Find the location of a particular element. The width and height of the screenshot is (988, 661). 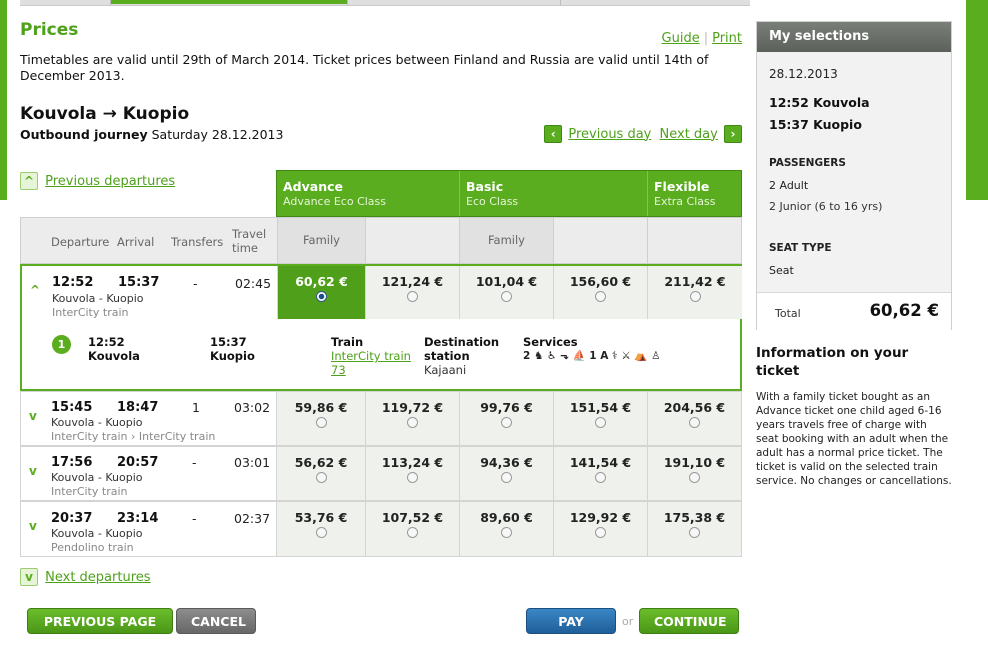

progress-steps is located at coordinates (385, 3).